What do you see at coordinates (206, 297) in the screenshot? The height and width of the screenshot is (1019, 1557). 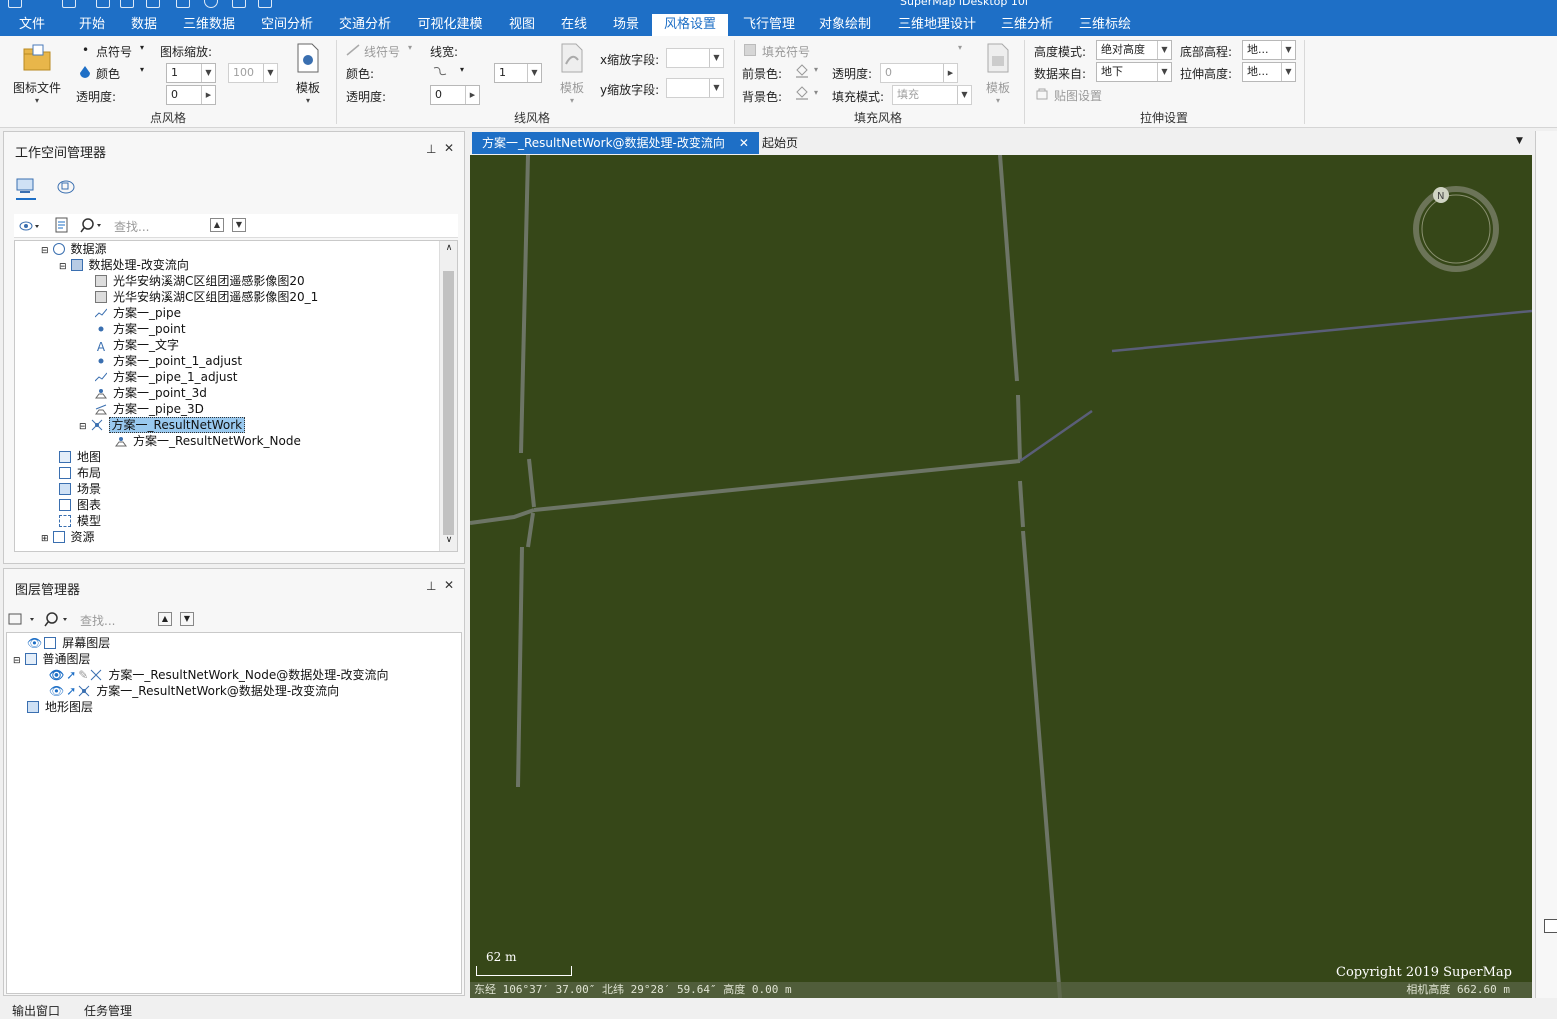 I see `tree-item-dataset: 光华安纳溪湖C区组团遥感影像图20_1` at bounding box center [206, 297].